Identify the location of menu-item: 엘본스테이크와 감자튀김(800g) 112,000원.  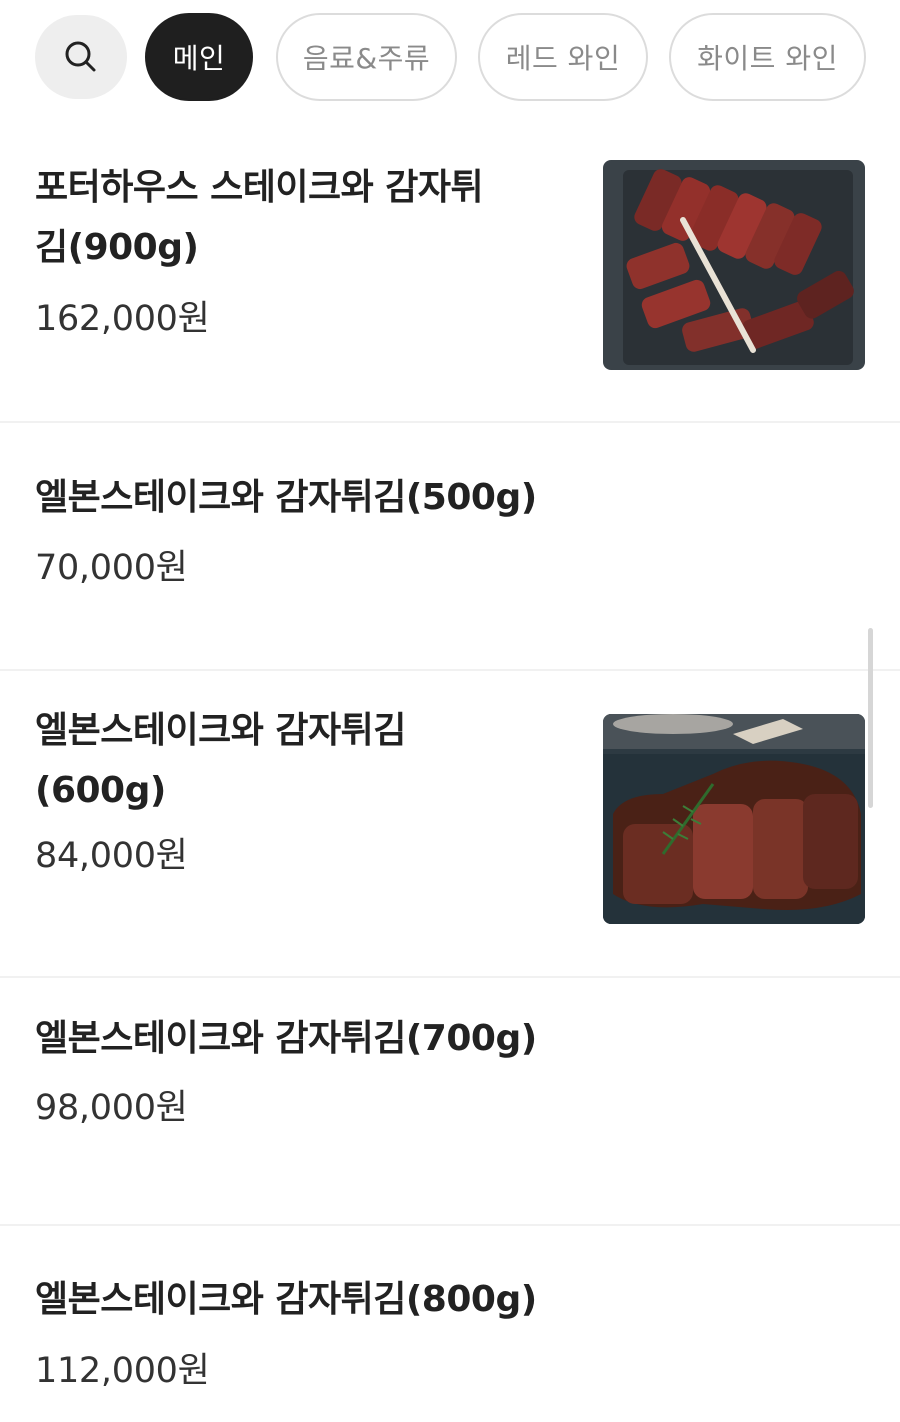
(450, 1324).